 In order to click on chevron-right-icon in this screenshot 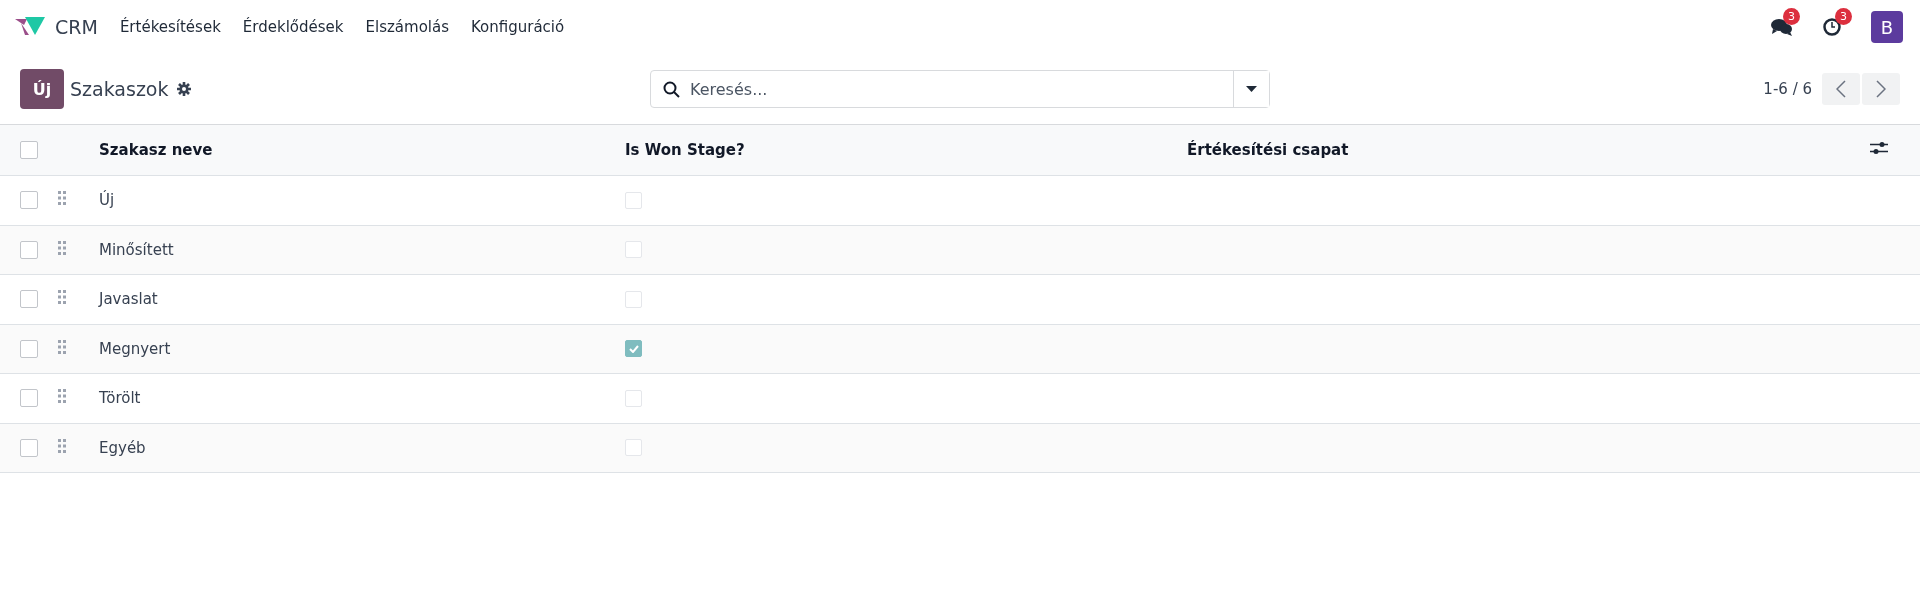, I will do `click(1881, 89)`.